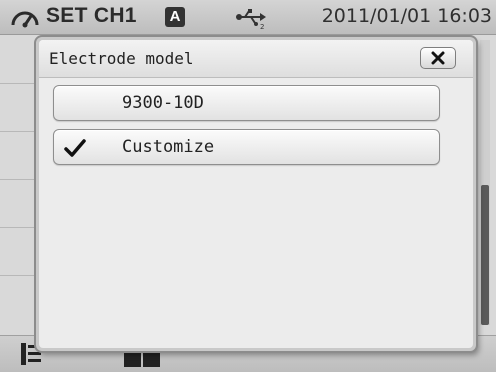 The width and height of the screenshot is (496, 372). I want to click on gauge-icon, so click(25, 19).